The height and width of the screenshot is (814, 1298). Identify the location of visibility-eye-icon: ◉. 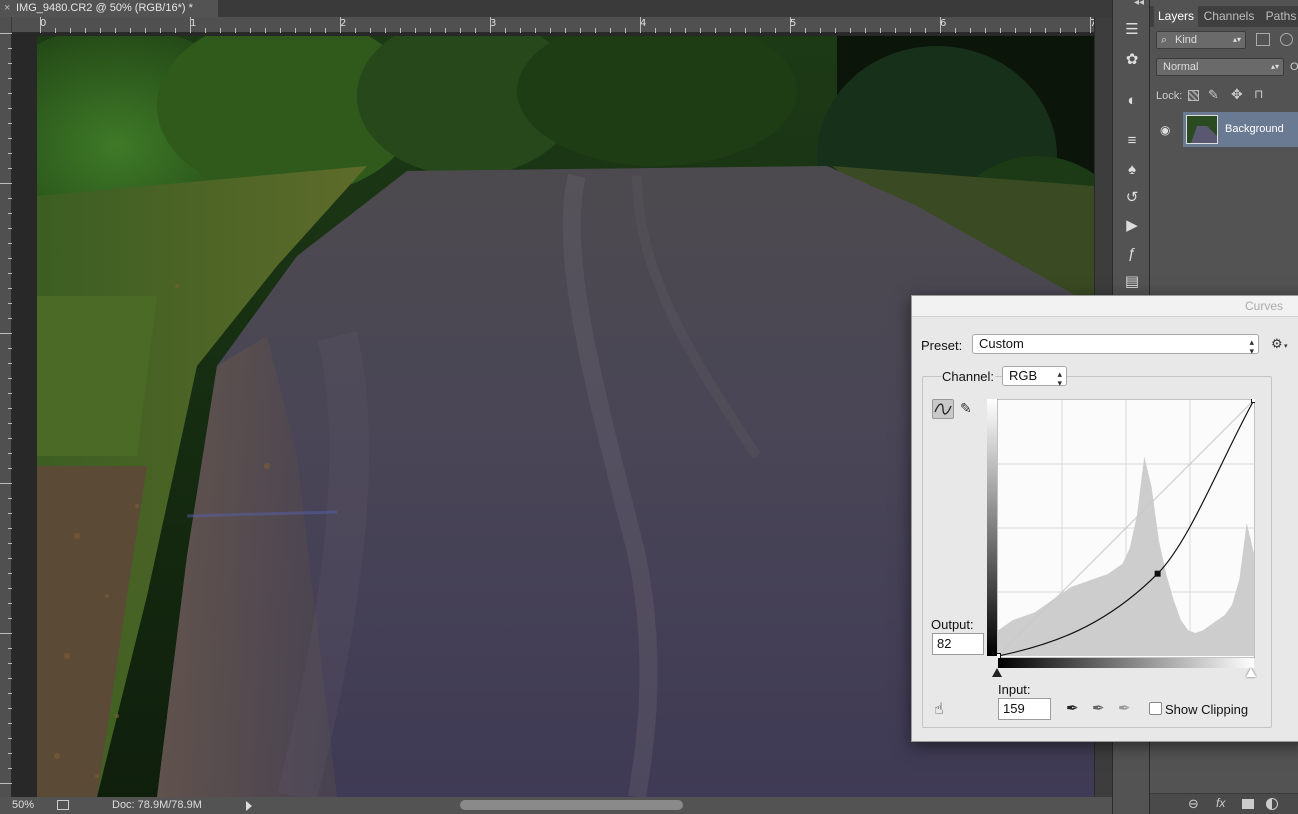
(1165, 130).